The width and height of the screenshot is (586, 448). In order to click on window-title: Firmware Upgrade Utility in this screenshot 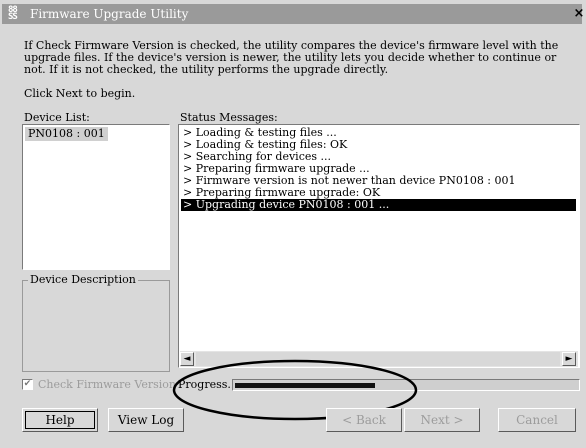, I will do `click(109, 14)`.